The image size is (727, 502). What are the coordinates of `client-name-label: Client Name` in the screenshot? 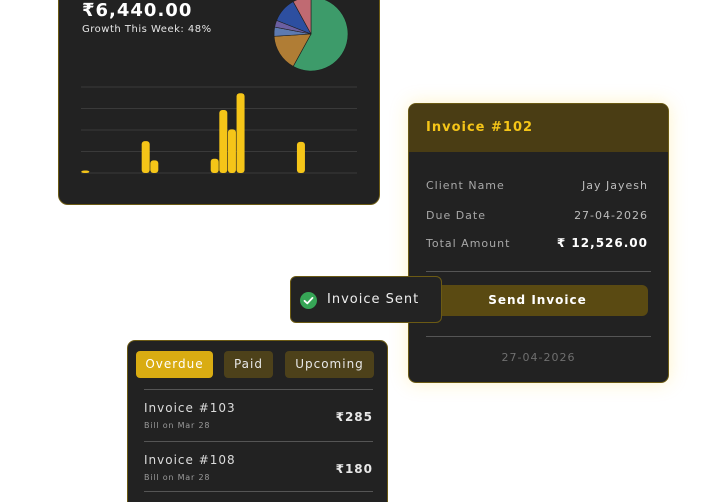 It's located at (465, 185).